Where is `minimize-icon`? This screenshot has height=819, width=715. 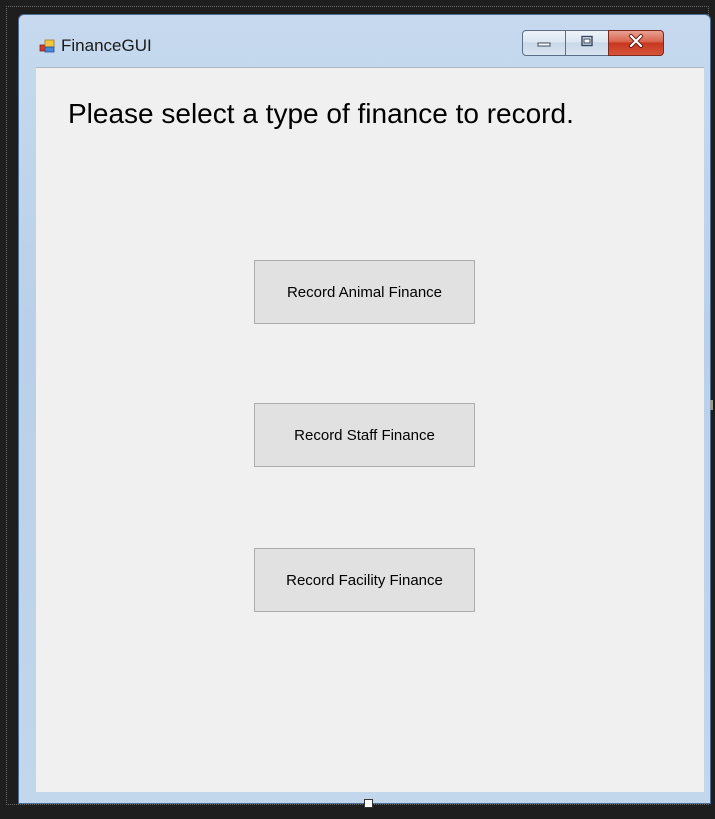
minimize-icon is located at coordinates (544, 43).